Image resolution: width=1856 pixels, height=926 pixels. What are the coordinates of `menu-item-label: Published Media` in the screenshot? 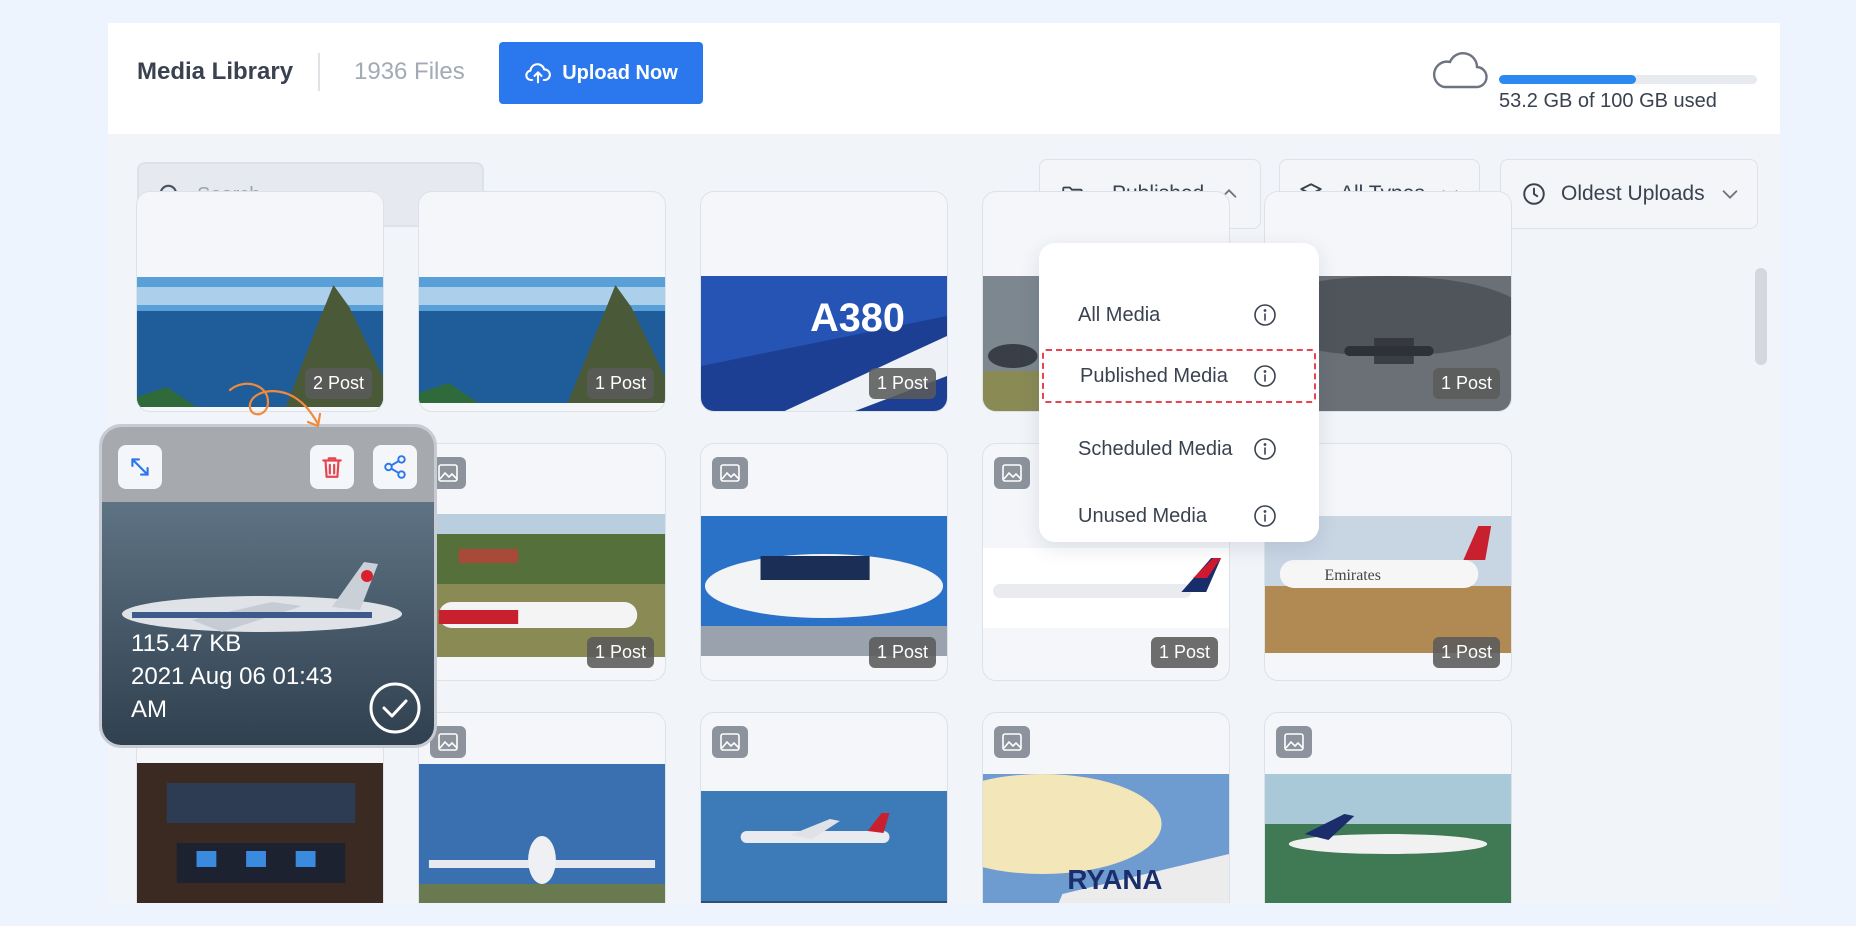 It's located at (1154, 375).